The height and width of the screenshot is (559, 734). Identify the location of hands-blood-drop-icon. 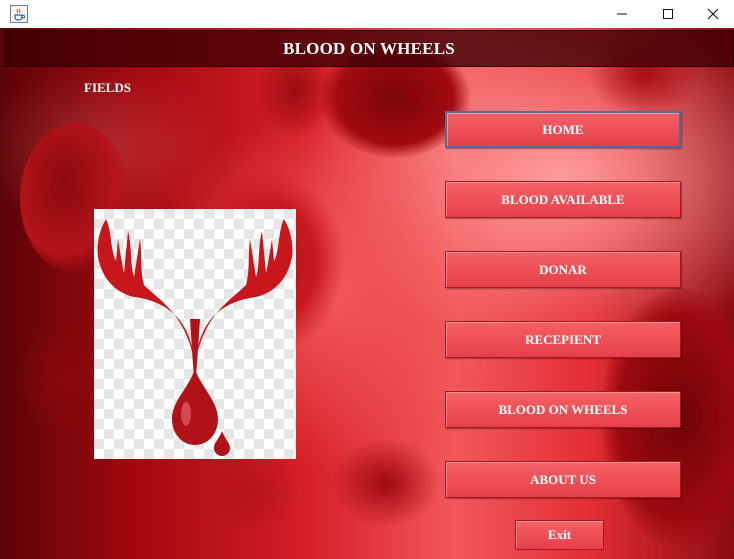
(195, 334).